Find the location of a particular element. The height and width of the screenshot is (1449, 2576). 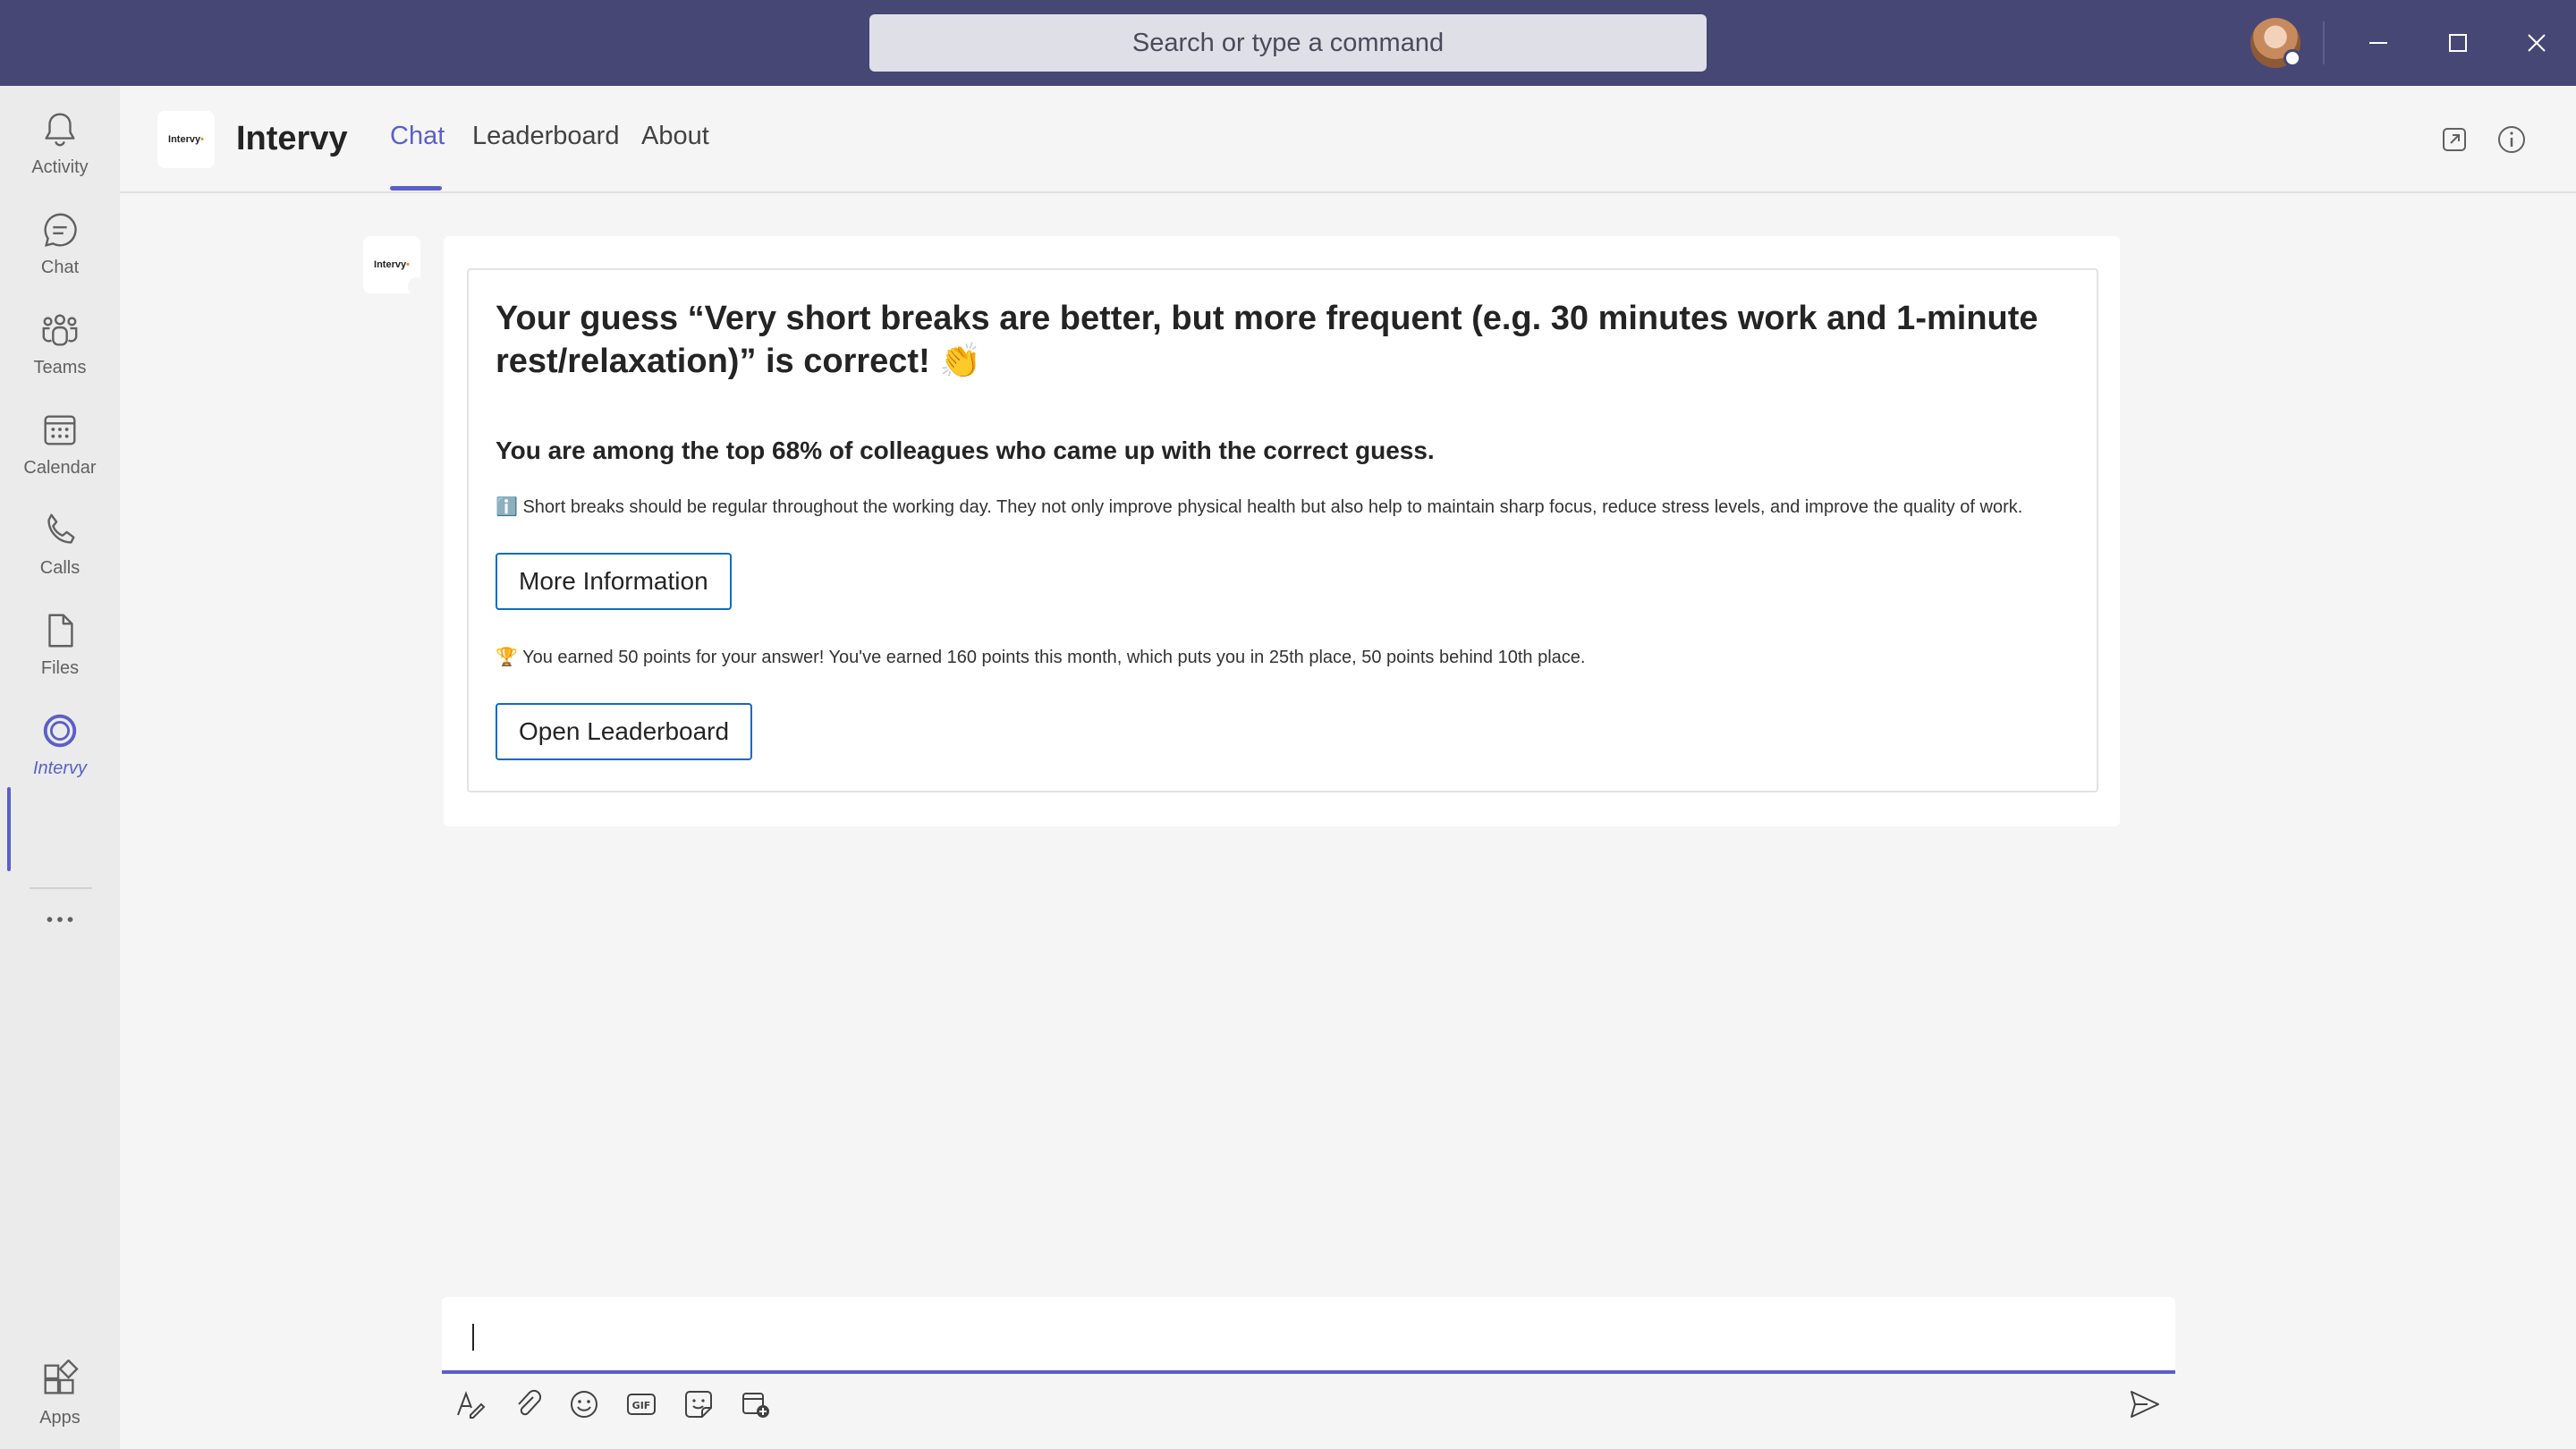

phone-icon is located at coordinates (61, 528).